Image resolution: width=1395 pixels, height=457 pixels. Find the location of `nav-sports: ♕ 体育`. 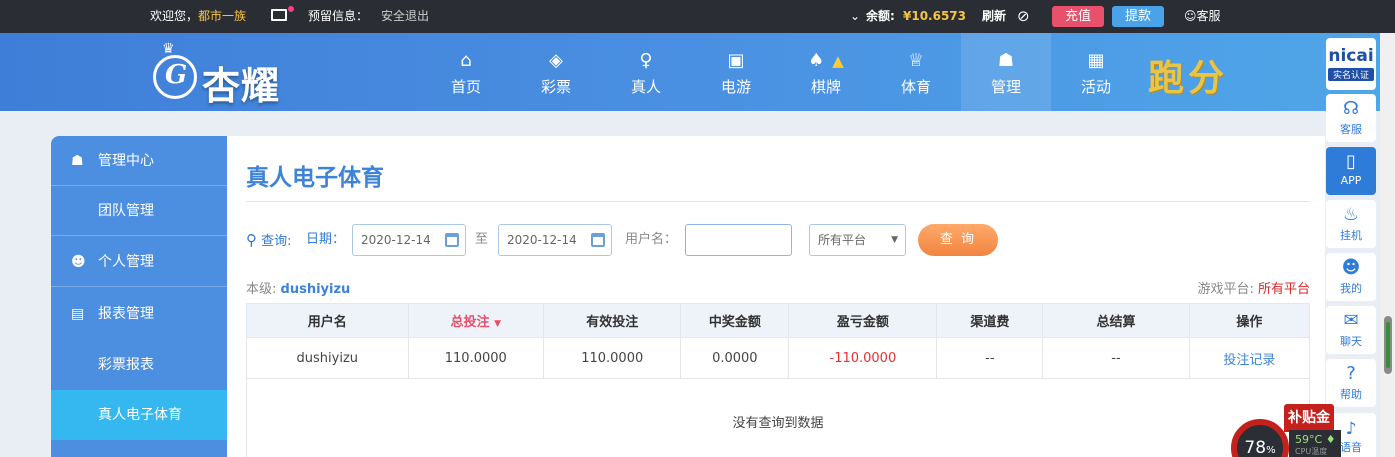

nav-sports: ♕ 体育 is located at coordinates (916, 72).